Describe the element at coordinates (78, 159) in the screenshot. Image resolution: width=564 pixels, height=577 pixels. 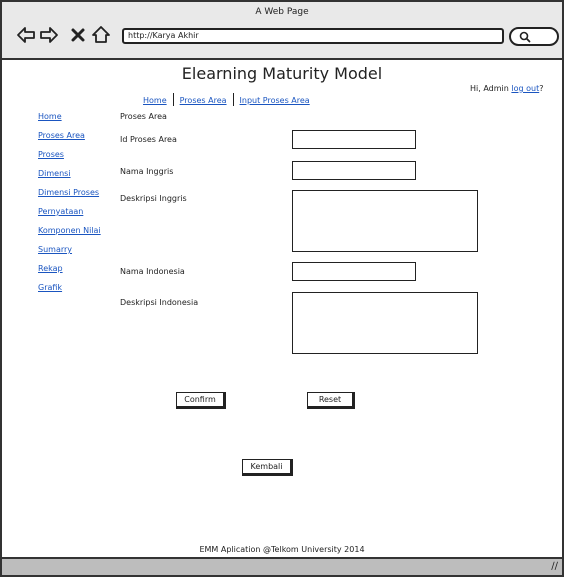
I see `sidebar-item-proses: Proses` at that location.